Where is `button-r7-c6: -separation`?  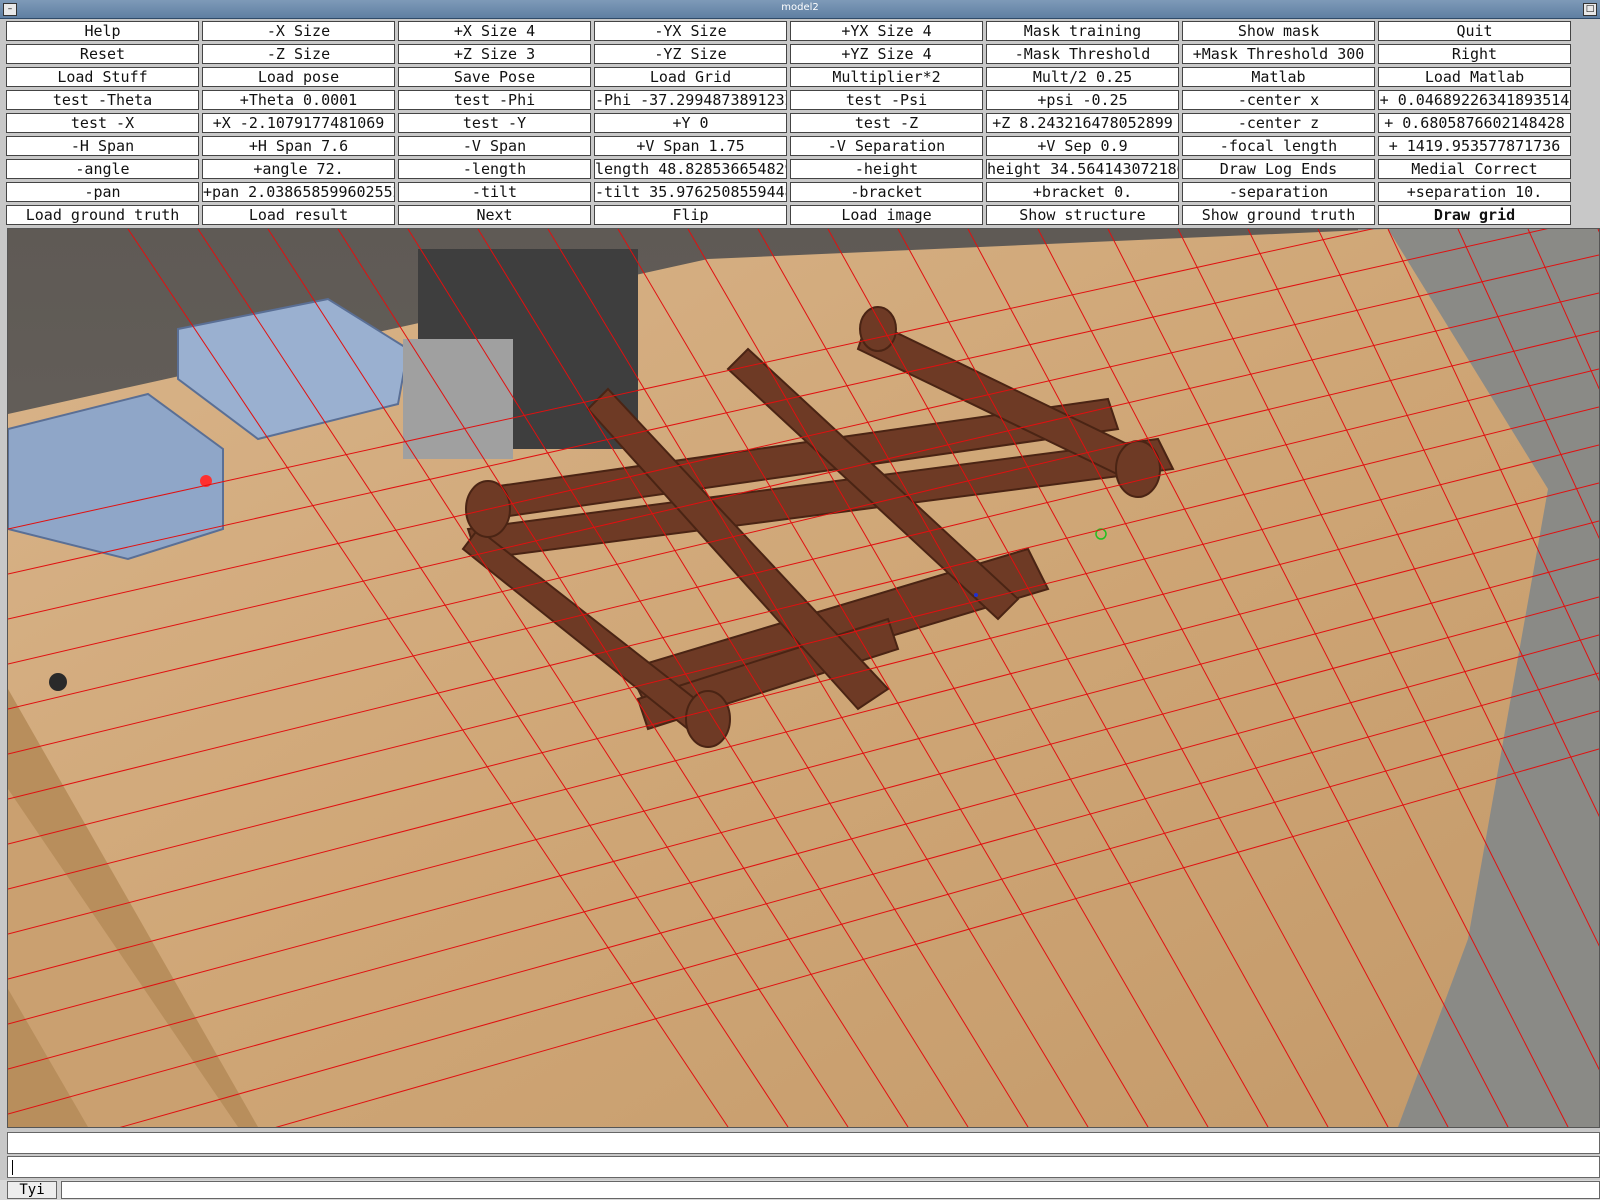 button-r7-c6: -separation is located at coordinates (1278, 192).